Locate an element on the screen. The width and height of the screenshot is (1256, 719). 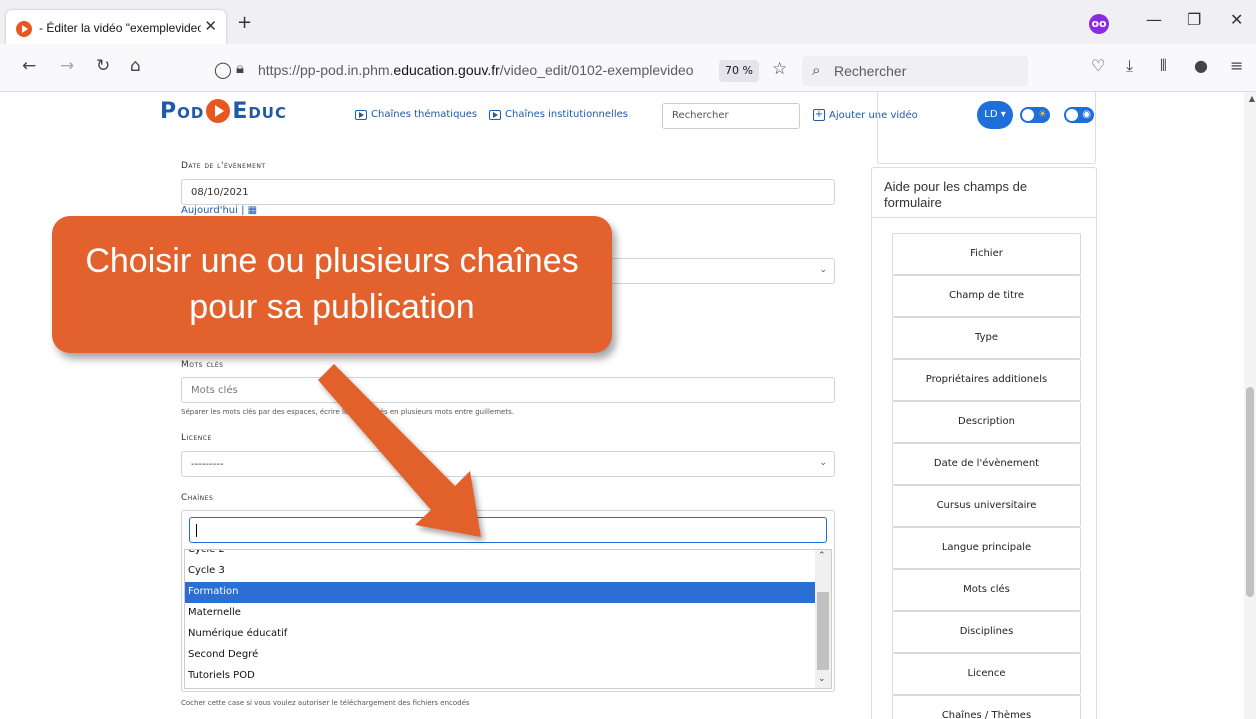
nav-chaines-thematiques: Chaînes thématiques is located at coordinates (416, 114).